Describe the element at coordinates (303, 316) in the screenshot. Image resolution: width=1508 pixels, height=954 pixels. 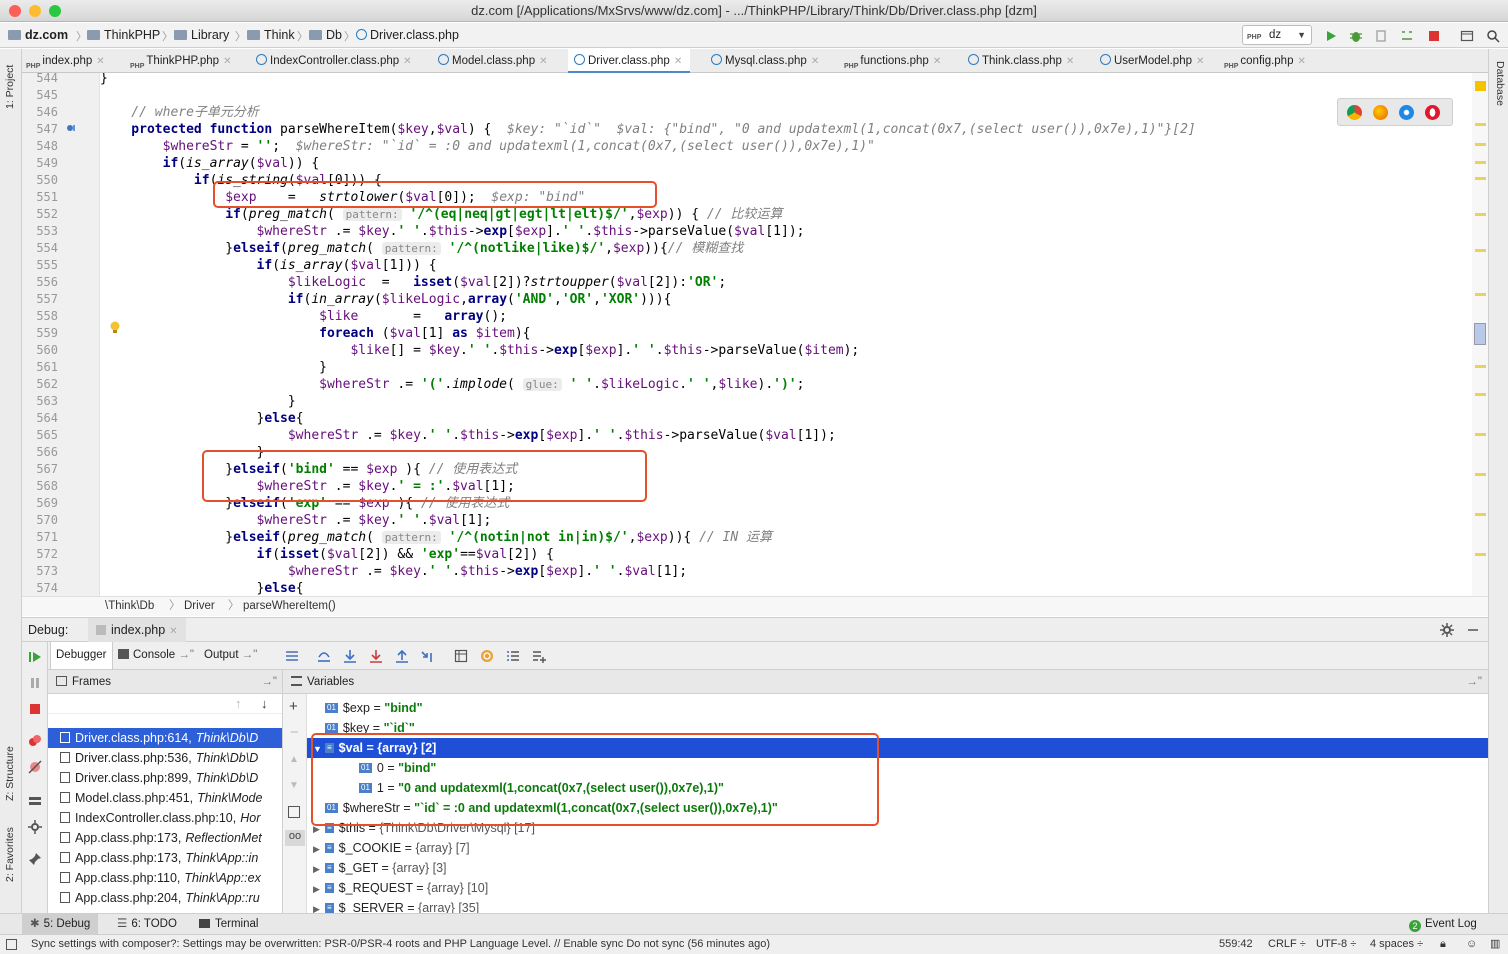
I see `code-line: $like = array();` at that location.